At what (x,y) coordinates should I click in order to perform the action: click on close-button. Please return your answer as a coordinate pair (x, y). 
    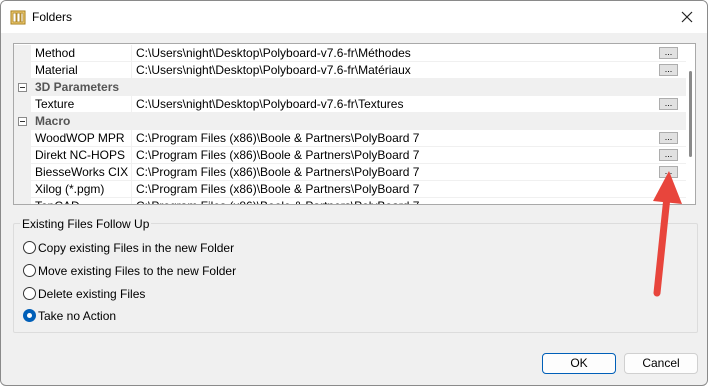
    Looking at the image, I should click on (687, 17).